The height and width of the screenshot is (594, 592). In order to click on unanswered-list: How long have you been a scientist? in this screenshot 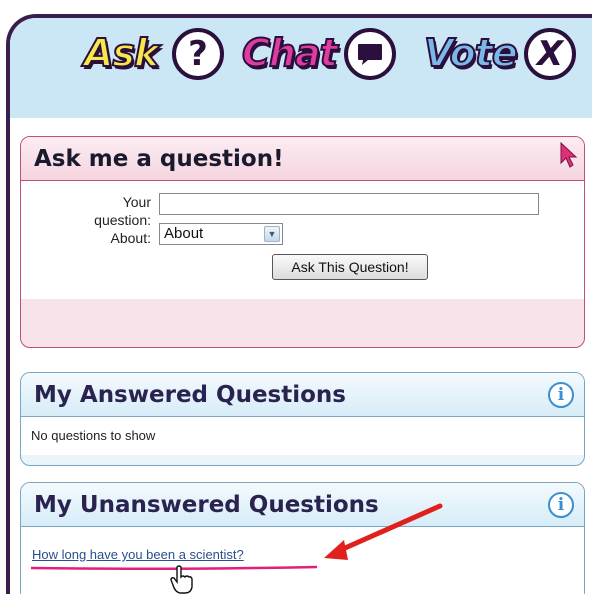, I will do `click(302, 560)`.